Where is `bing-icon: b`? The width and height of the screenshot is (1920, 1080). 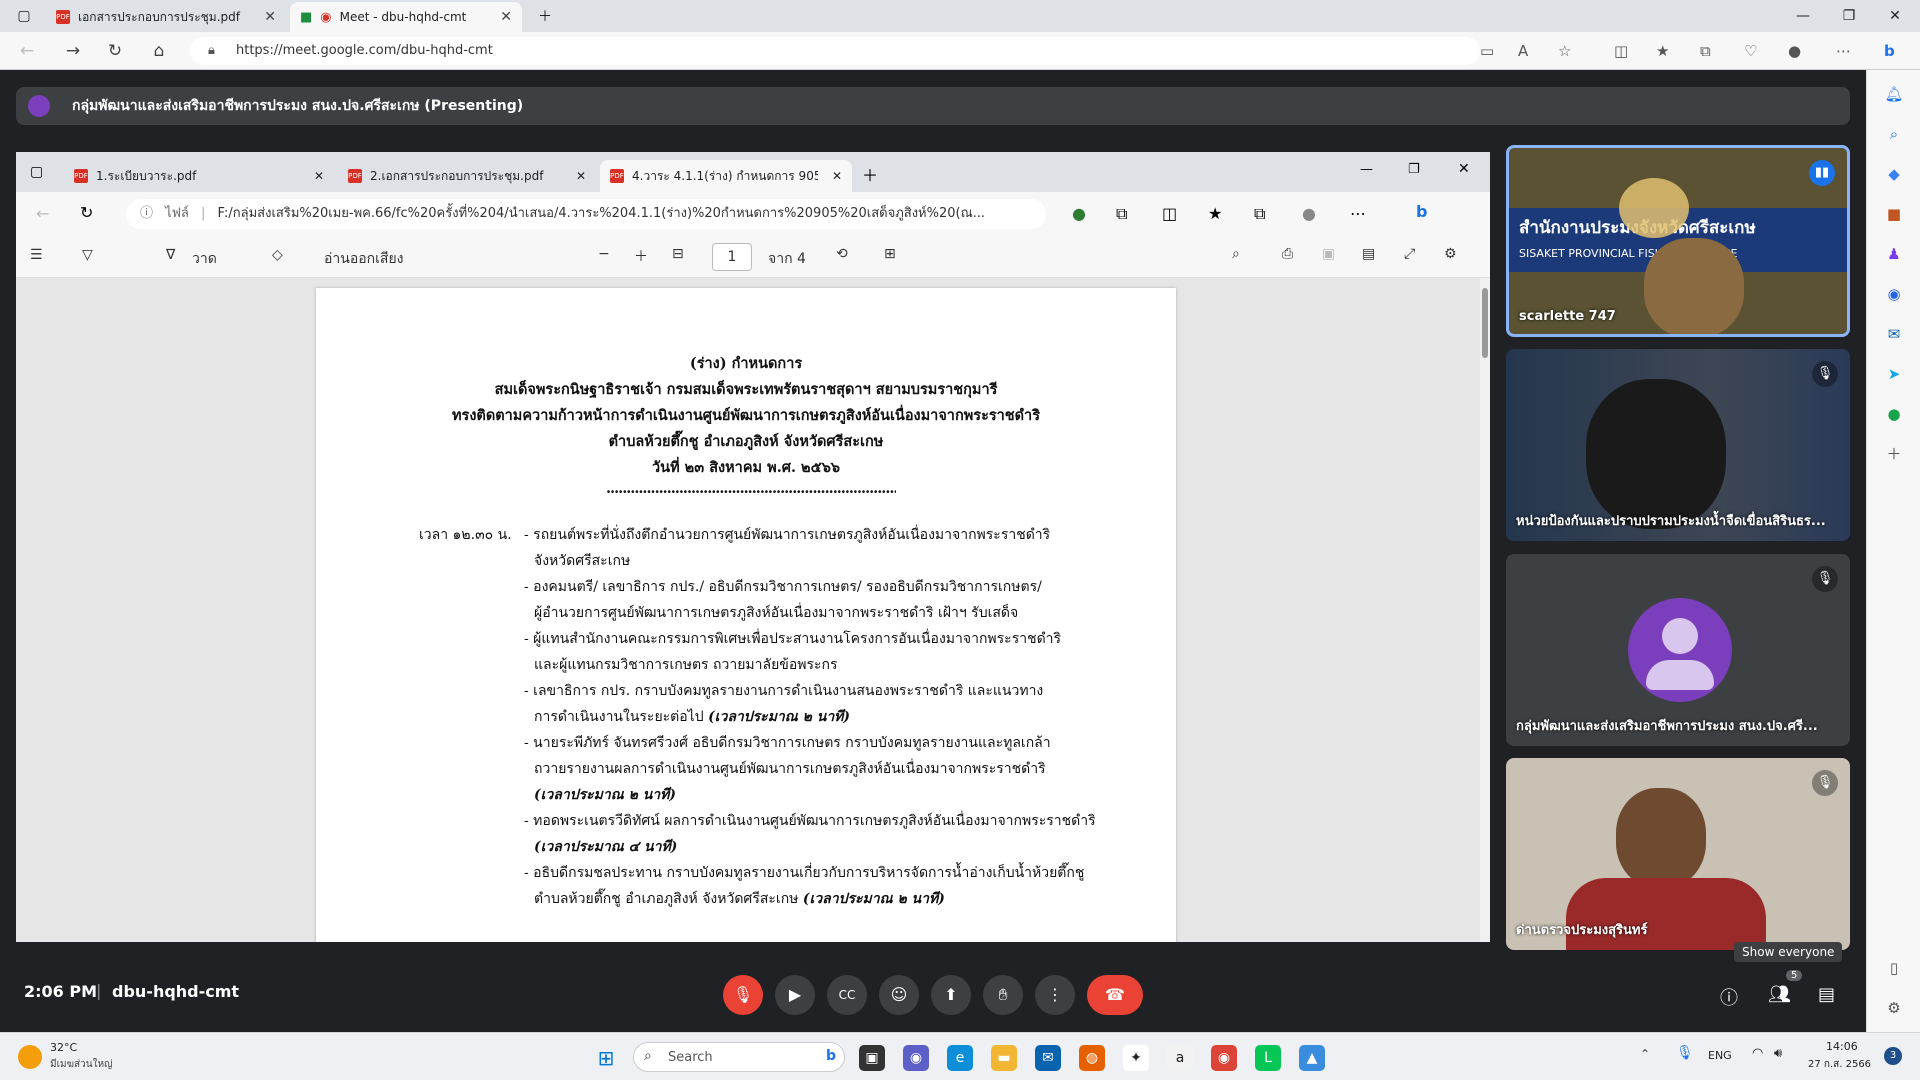 bing-icon: b is located at coordinates (1889, 51).